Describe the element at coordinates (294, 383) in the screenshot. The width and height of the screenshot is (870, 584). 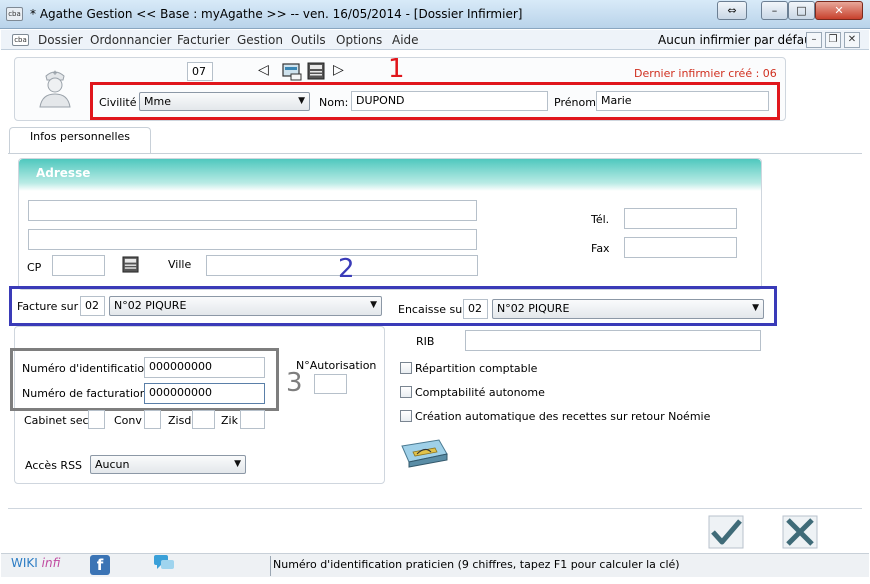
I see `annotation-number-3: 3` at that location.